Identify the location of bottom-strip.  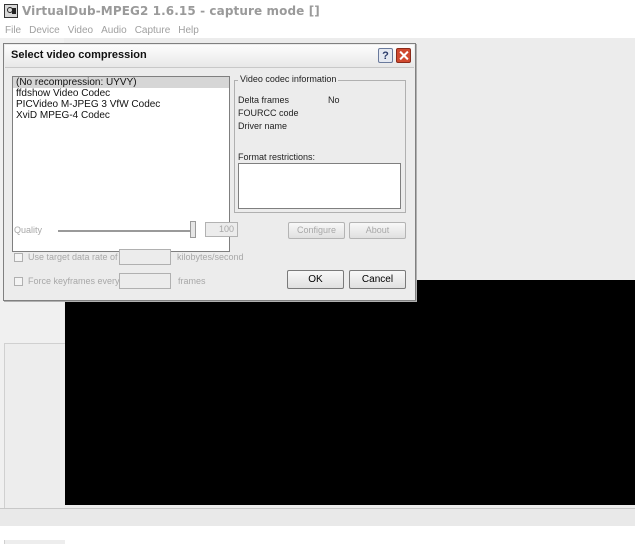
(317, 533).